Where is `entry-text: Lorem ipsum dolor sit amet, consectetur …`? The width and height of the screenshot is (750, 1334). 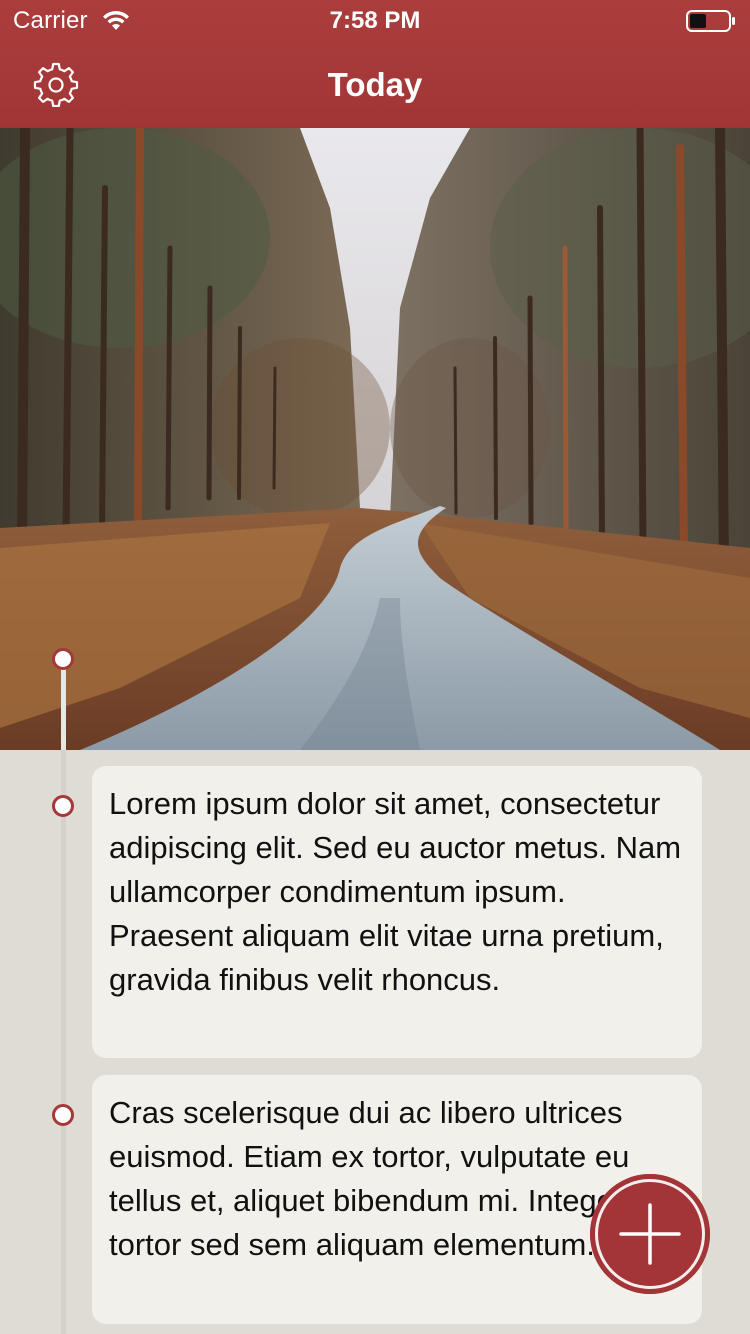
entry-text: Lorem ipsum dolor sit amet, consectetur … is located at coordinates (395, 891).